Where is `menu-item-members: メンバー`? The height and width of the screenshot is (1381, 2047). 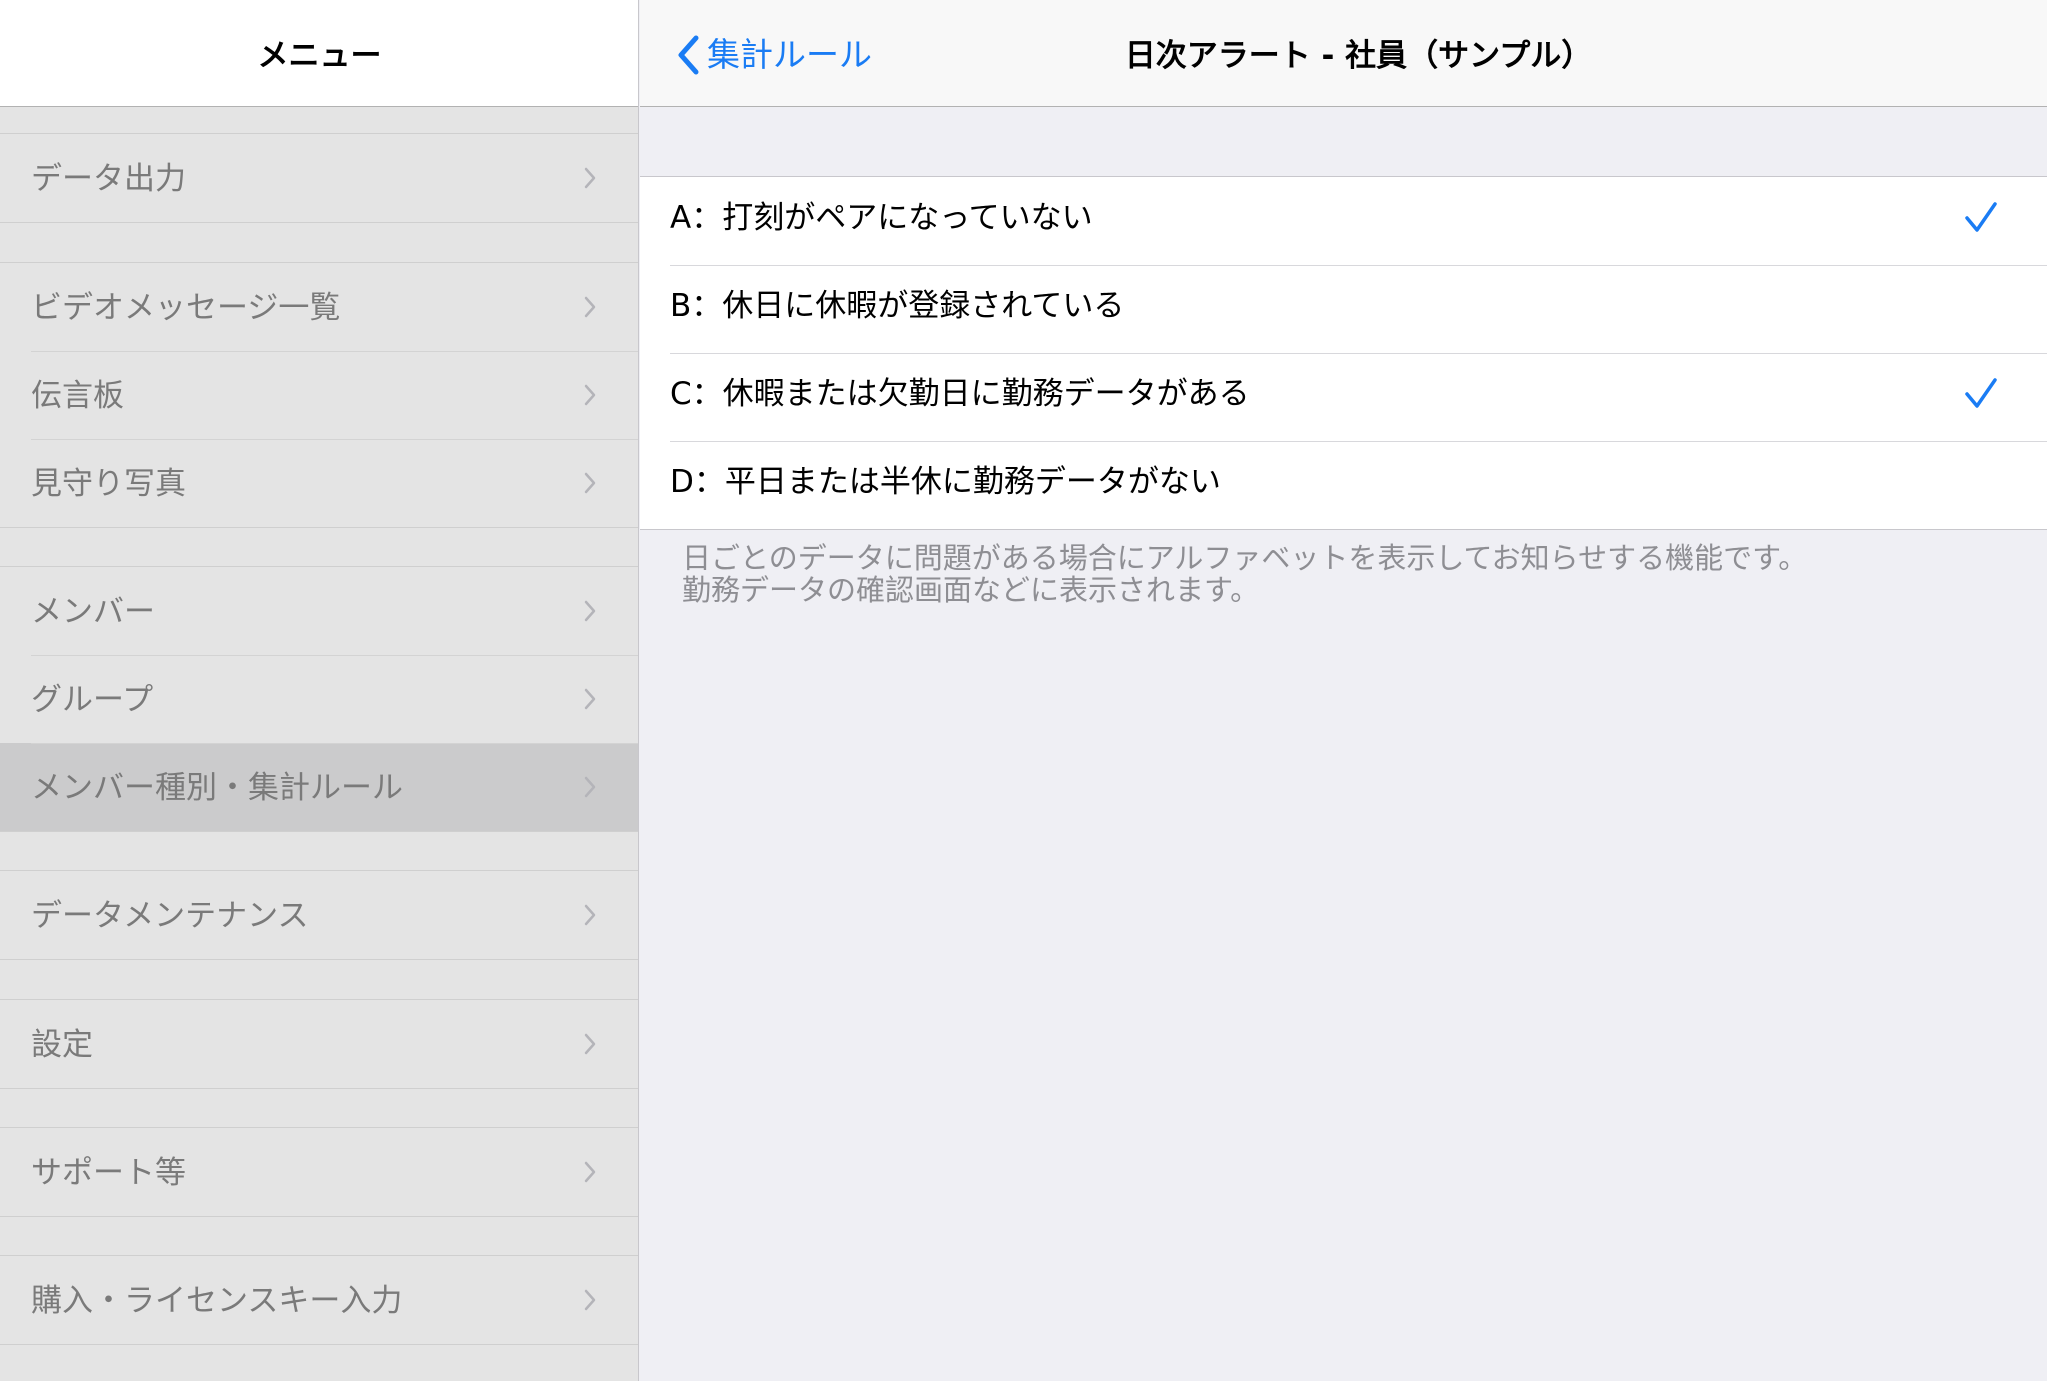 menu-item-members: メンバー is located at coordinates (319, 611).